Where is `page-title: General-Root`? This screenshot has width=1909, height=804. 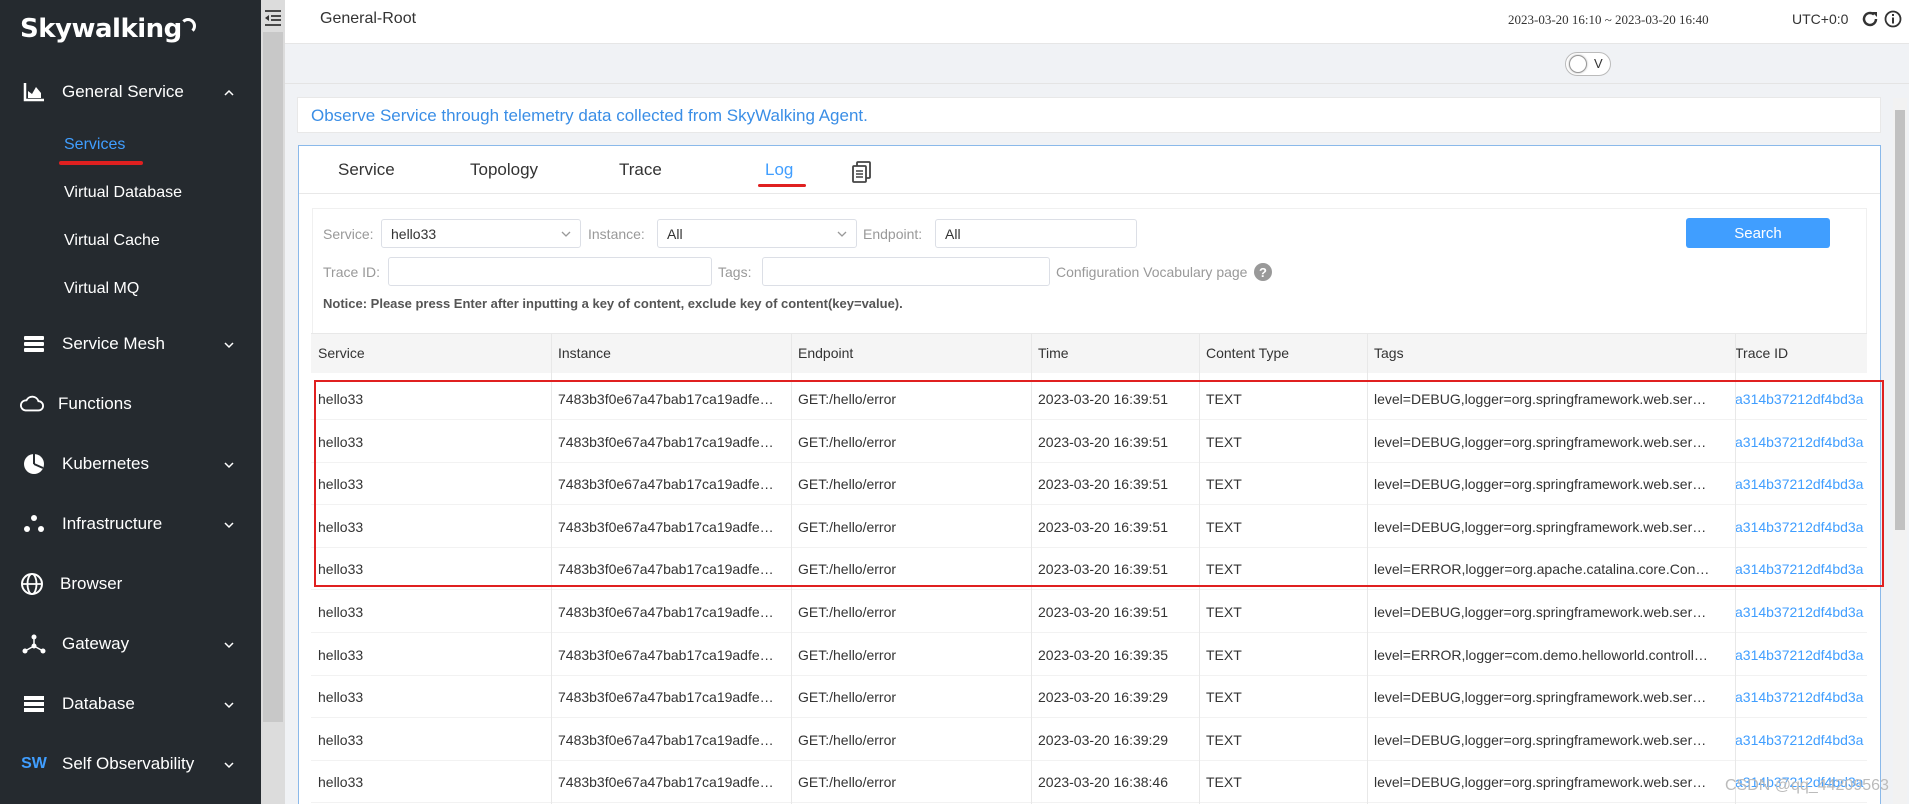
page-title: General-Root is located at coordinates (368, 18).